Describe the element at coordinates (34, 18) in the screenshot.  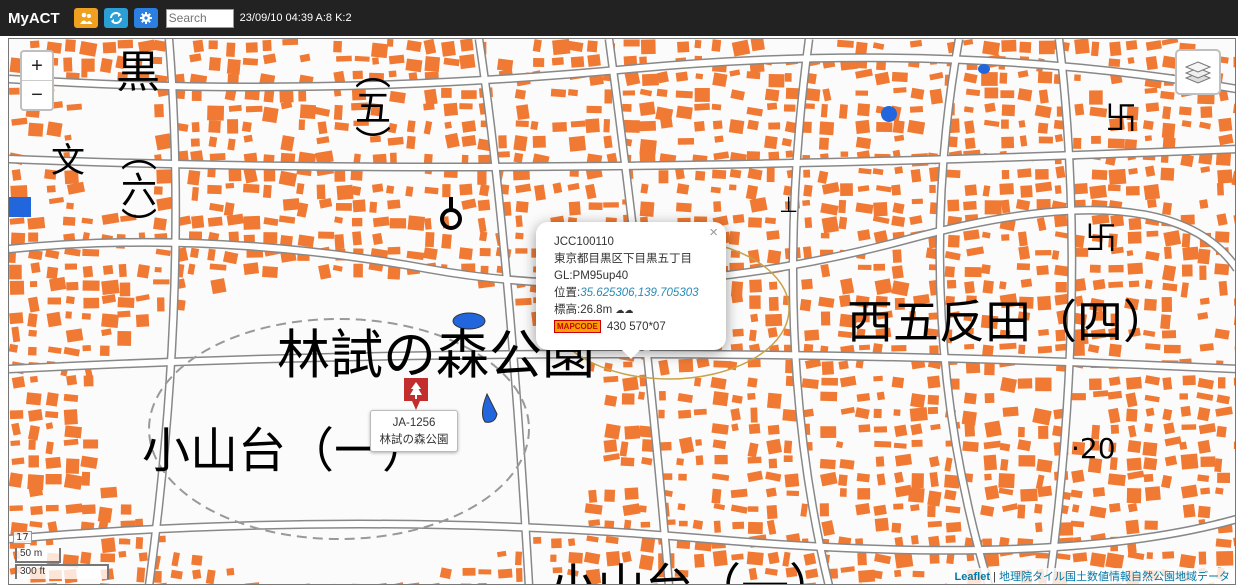
I see `app-title: MyACT` at that location.